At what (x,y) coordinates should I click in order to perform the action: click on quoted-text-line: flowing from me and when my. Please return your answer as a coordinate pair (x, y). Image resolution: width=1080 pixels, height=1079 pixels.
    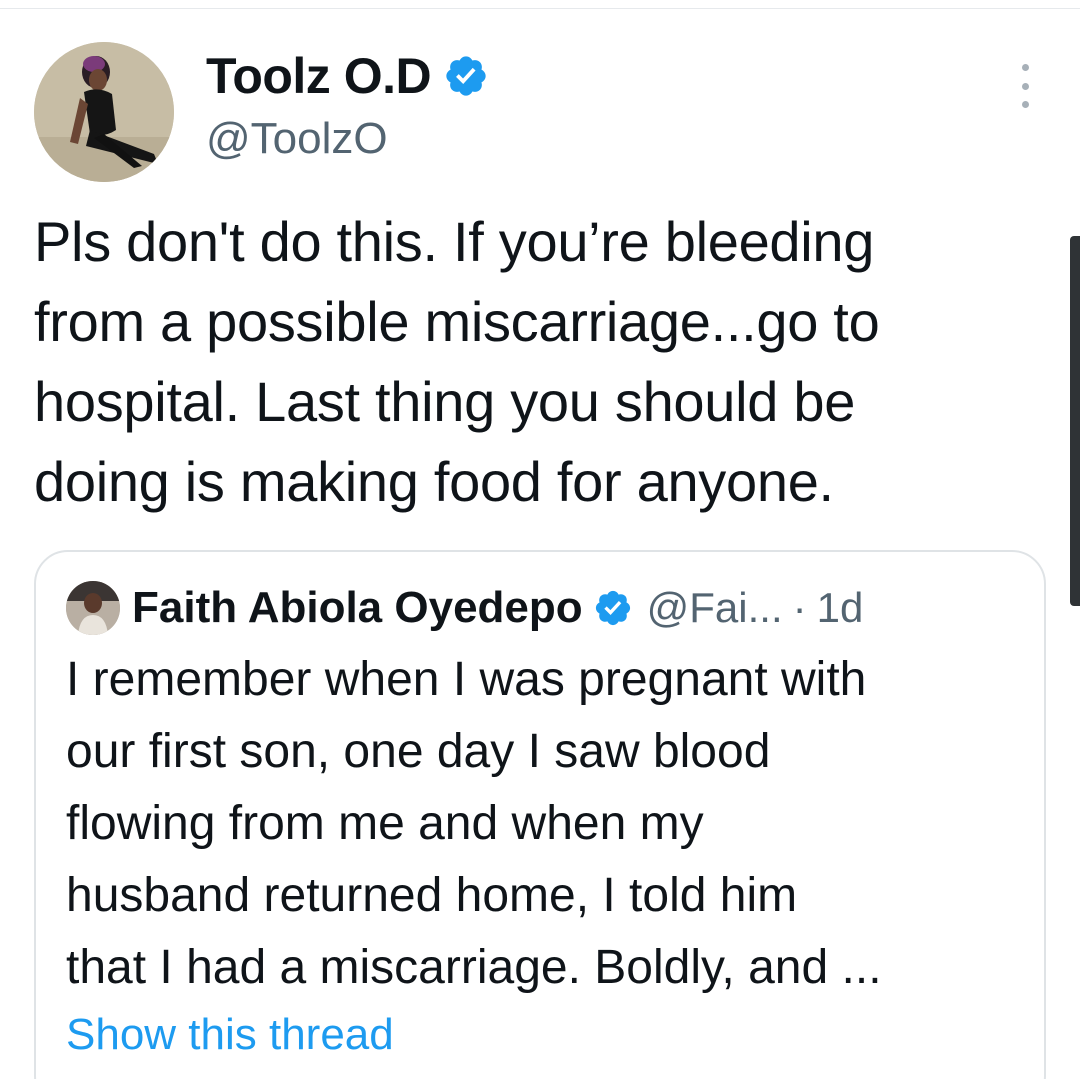
    Looking at the image, I should click on (385, 823).